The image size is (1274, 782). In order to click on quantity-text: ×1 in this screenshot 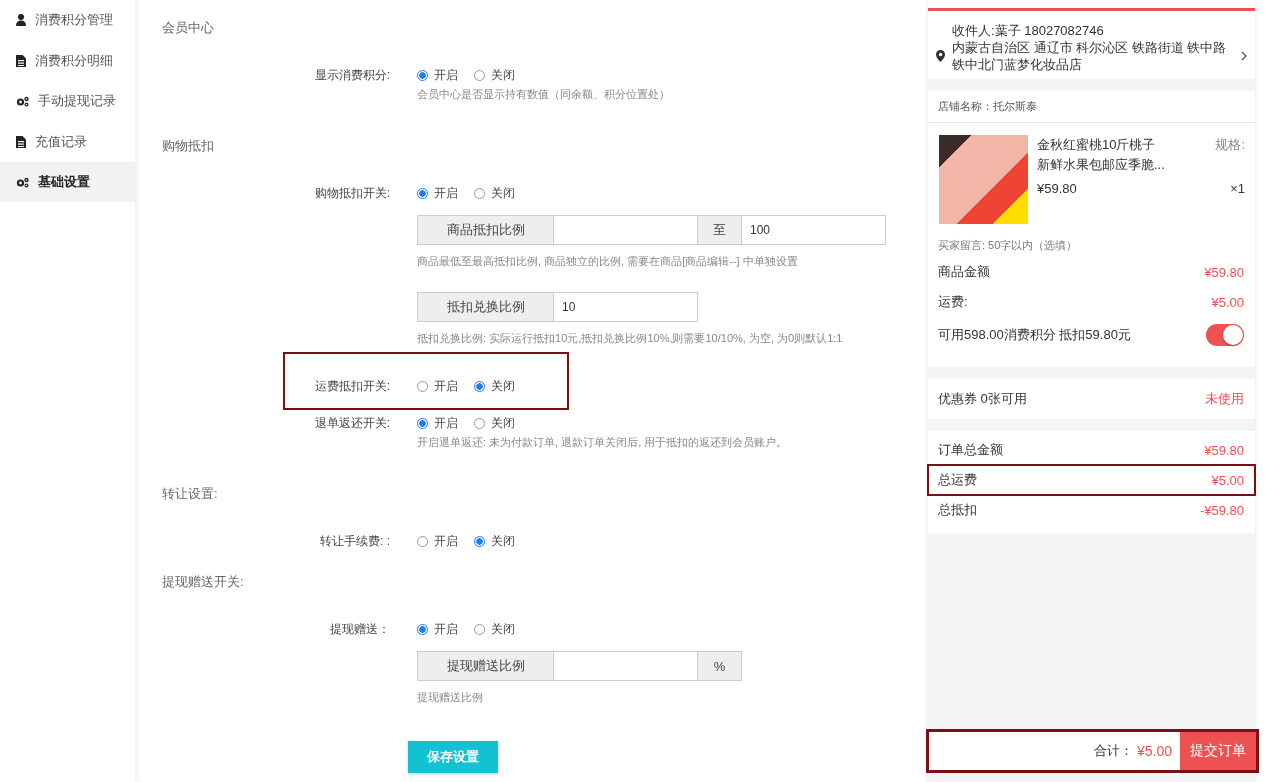, I will do `click(1237, 189)`.